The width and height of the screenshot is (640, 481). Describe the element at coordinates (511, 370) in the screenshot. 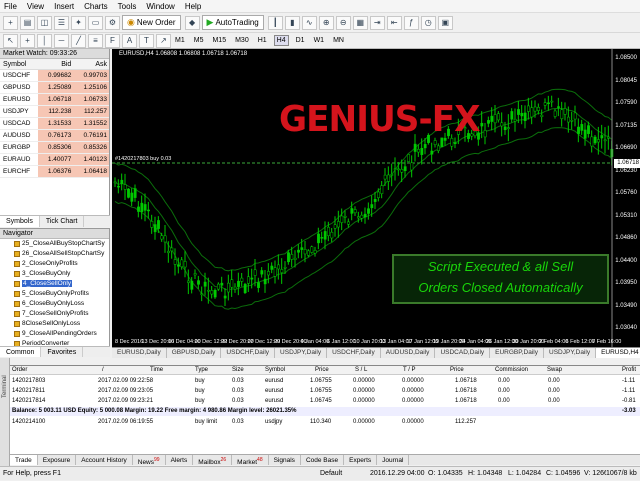

I see `column-header: Commission` at that location.